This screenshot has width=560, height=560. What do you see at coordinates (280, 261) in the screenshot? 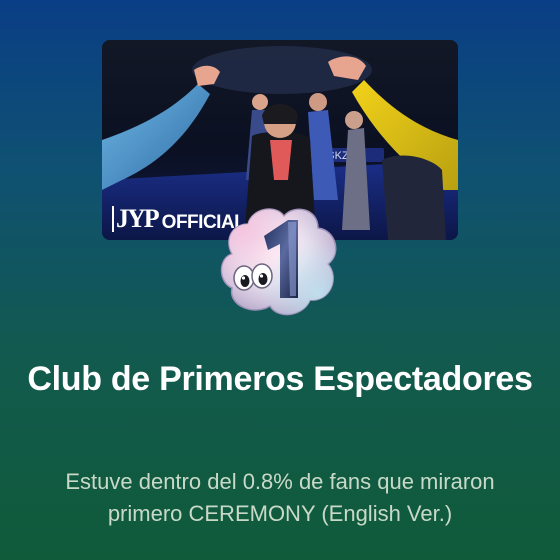
I see `first-viewer-badge-icon` at bounding box center [280, 261].